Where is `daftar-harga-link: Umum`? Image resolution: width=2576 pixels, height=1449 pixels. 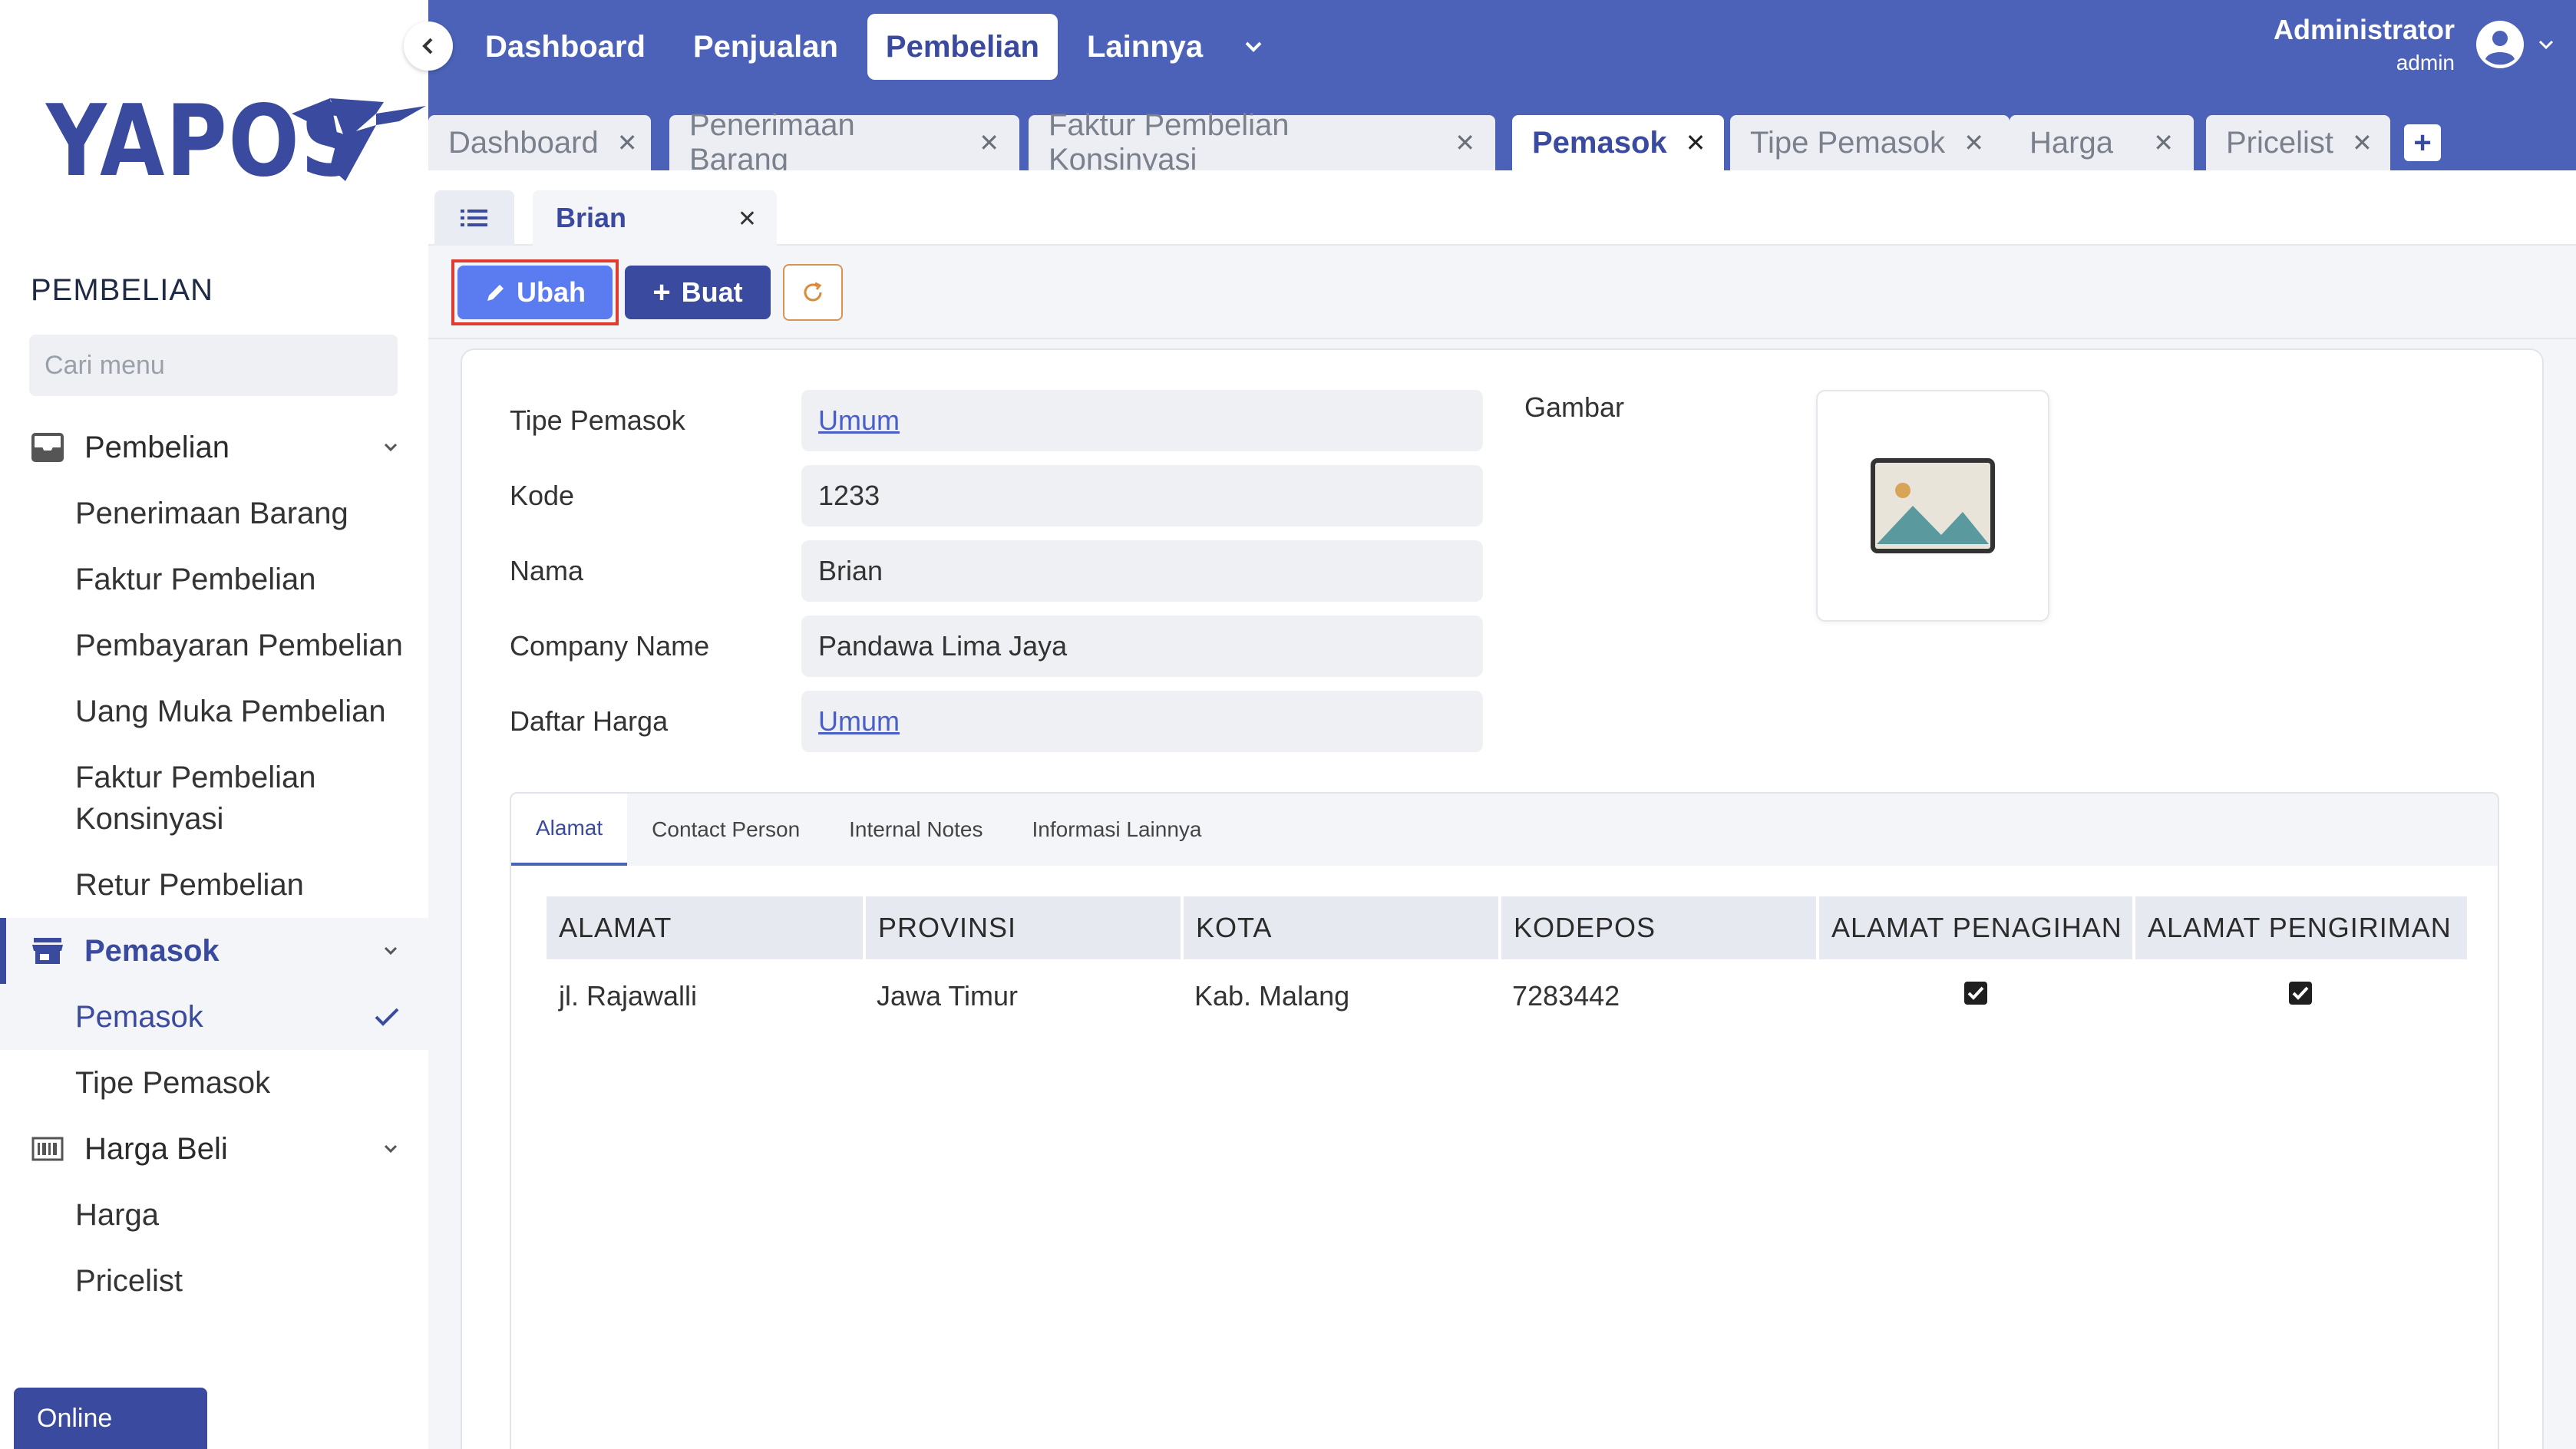 daftar-harga-link: Umum is located at coordinates (1142, 721).